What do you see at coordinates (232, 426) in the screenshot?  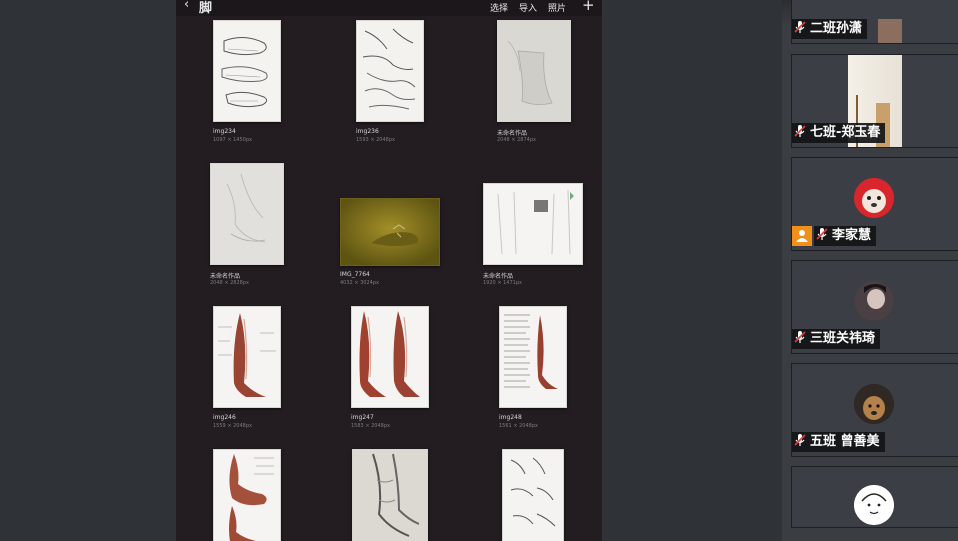 I see `file-dimensions: 1559 × 2048px` at bounding box center [232, 426].